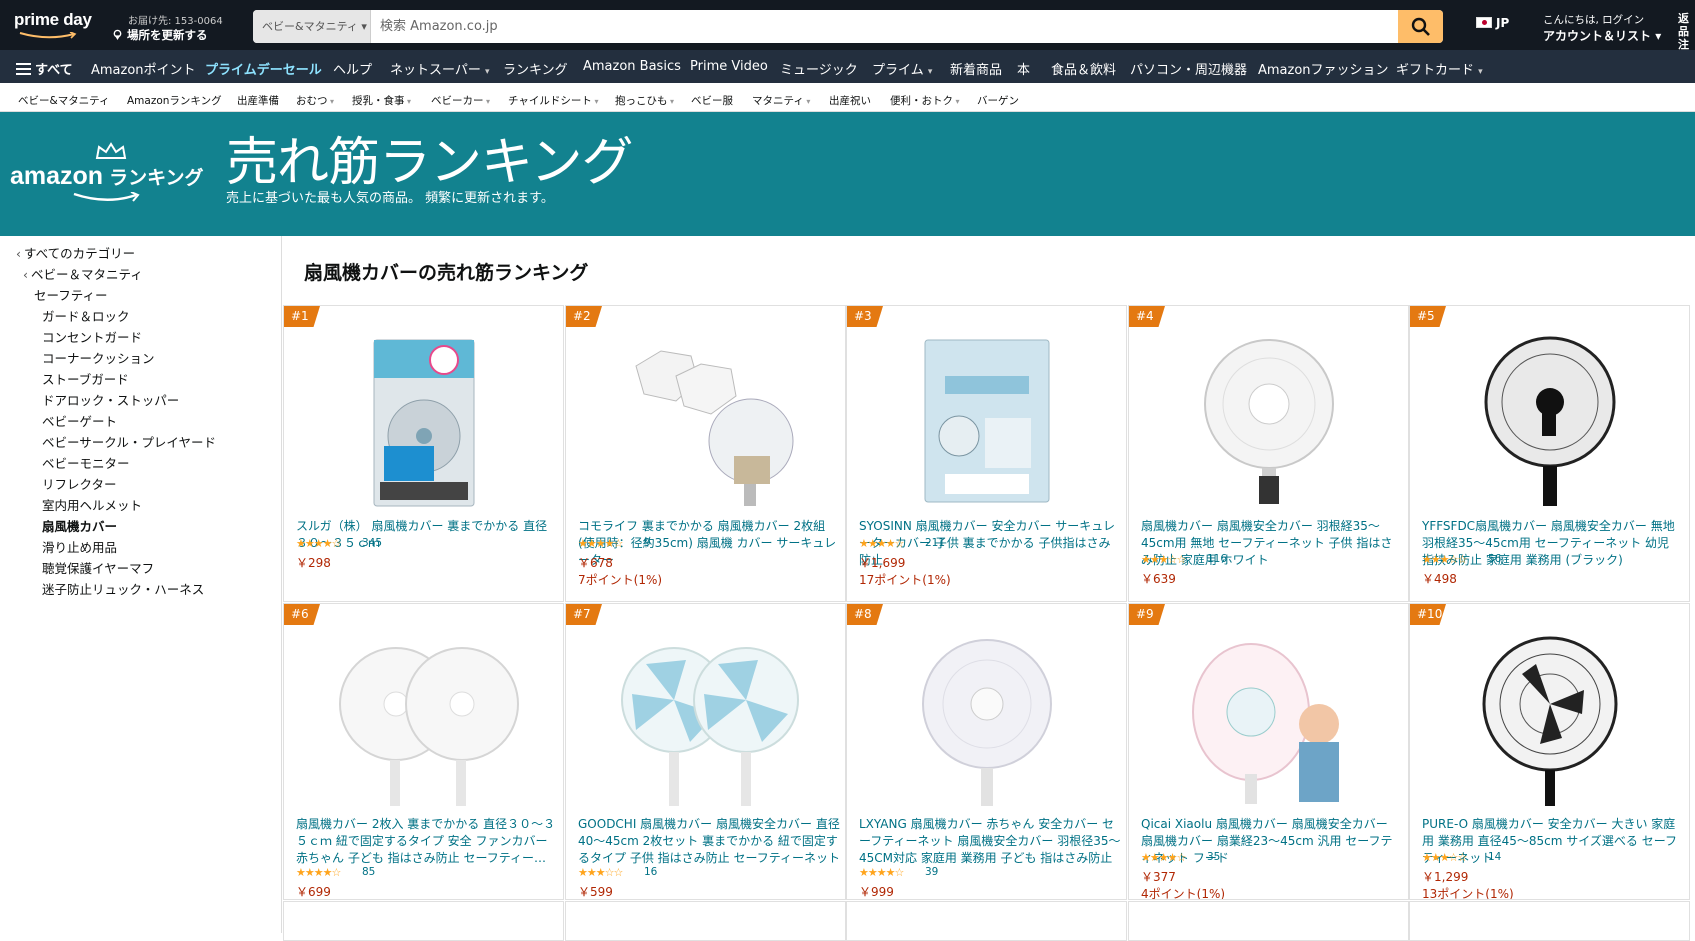 The height and width of the screenshot is (941, 1695). What do you see at coordinates (75, 252) in the screenshot?
I see `sidebar-all-categories: ‹ すべてのカテゴリー` at bounding box center [75, 252].